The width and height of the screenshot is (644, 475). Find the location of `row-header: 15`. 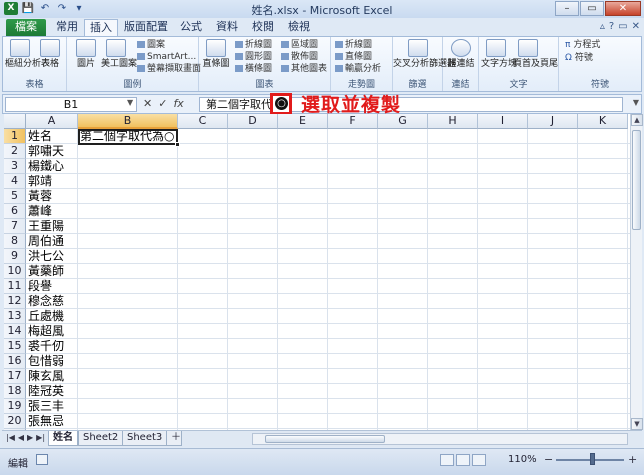

row-header: 15 is located at coordinates (15, 346).